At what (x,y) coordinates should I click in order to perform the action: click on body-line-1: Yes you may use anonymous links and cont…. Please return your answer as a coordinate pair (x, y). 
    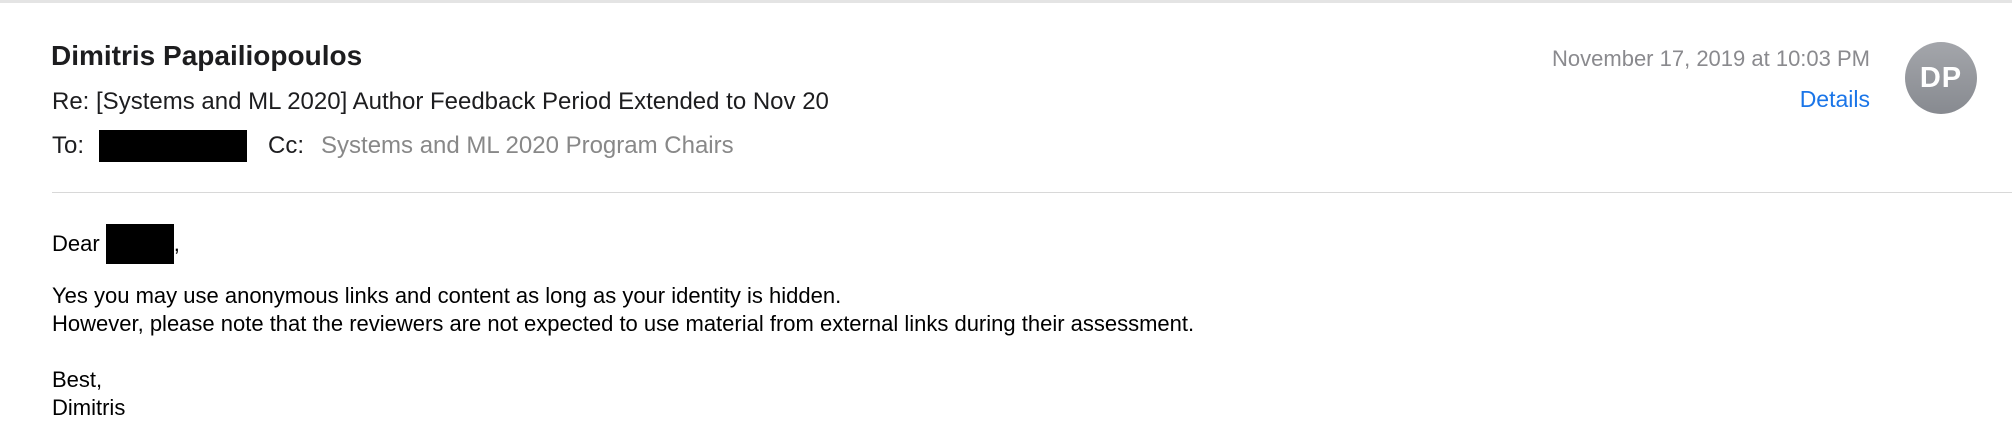
    Looking at the image, I should click on (447, 295).